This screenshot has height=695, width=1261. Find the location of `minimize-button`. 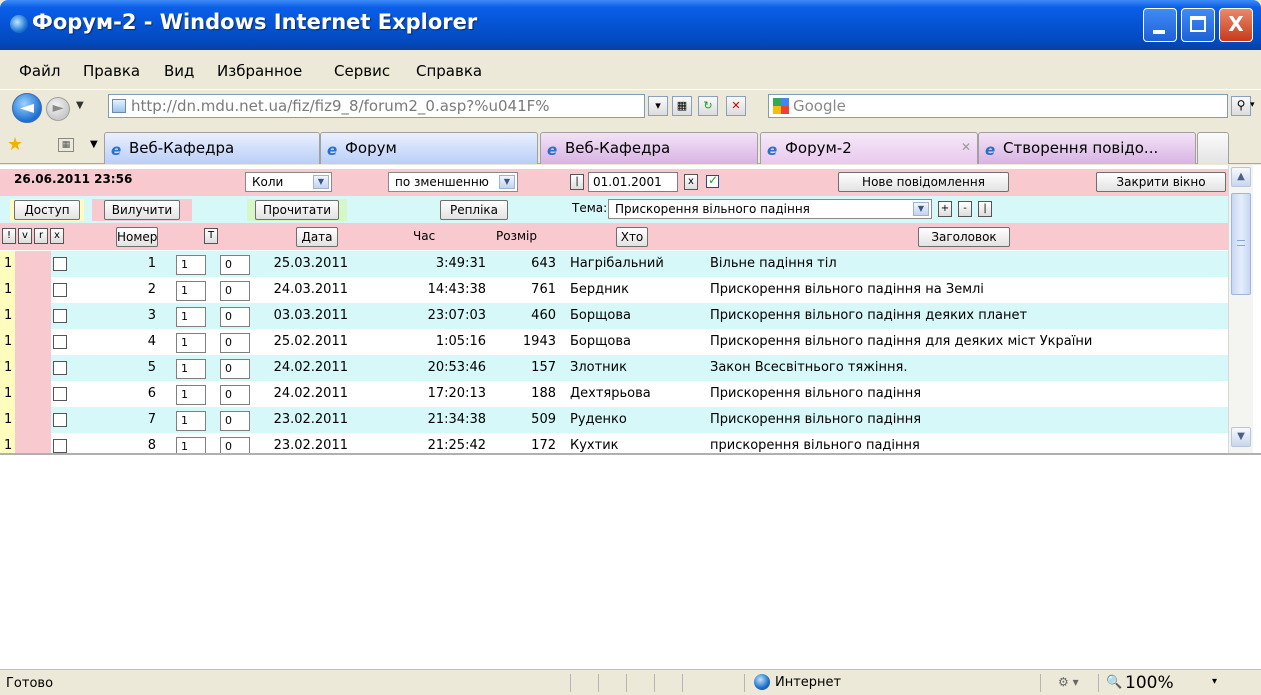

minimize-button is located at coordinates (1160, 25).